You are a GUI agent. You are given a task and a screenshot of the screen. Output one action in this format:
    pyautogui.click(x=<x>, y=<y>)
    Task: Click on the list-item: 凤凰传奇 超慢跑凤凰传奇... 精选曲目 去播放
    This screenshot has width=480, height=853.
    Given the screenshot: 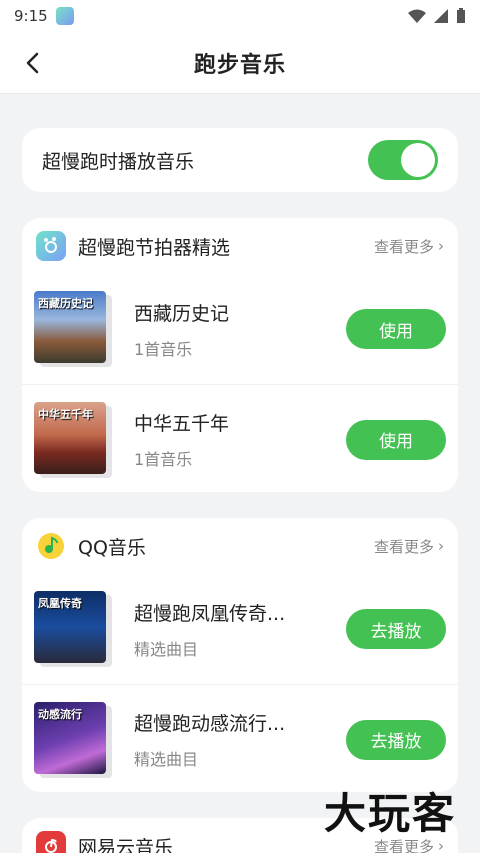 What is the action you would take?
    pyautogui.click(x=240, y=629)
    